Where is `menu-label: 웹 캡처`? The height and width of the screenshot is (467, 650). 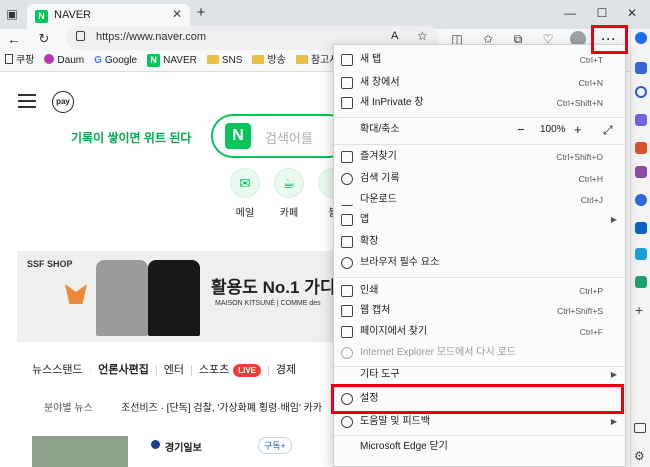 menu-label: 웹 캡처 is located at coordinates (375, 310).